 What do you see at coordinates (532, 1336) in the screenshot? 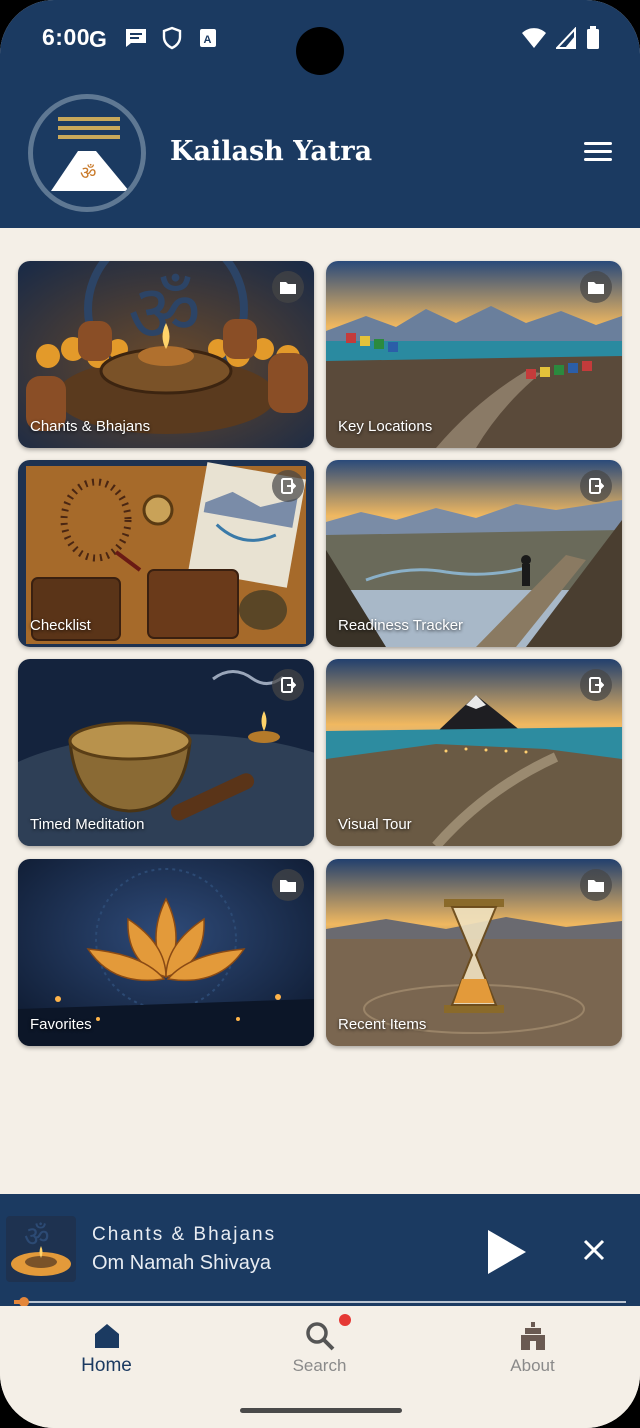
I see `temple-icon` at bounding box center [532, 1336].